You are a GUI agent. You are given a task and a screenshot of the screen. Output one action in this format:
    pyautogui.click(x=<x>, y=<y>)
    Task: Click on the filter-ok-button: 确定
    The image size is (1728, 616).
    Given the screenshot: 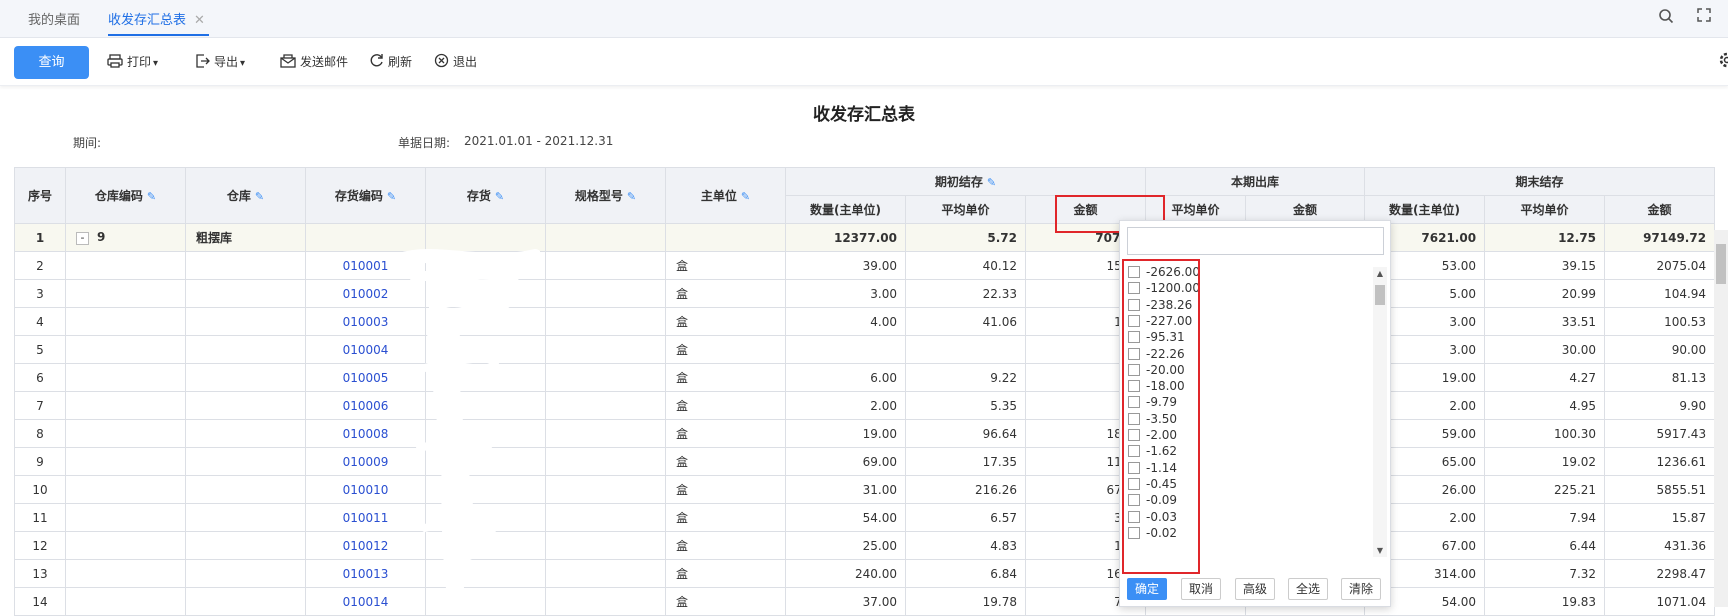 What is the action you would take?
    pyautogui.click(x=1147, y=589)
    